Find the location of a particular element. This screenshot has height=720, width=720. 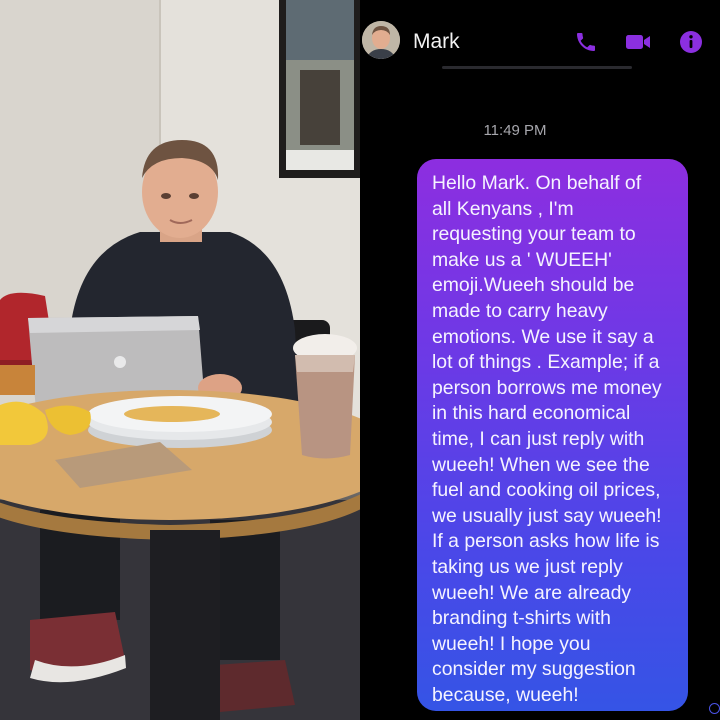

header-divider is located at coordinates (537, 67).